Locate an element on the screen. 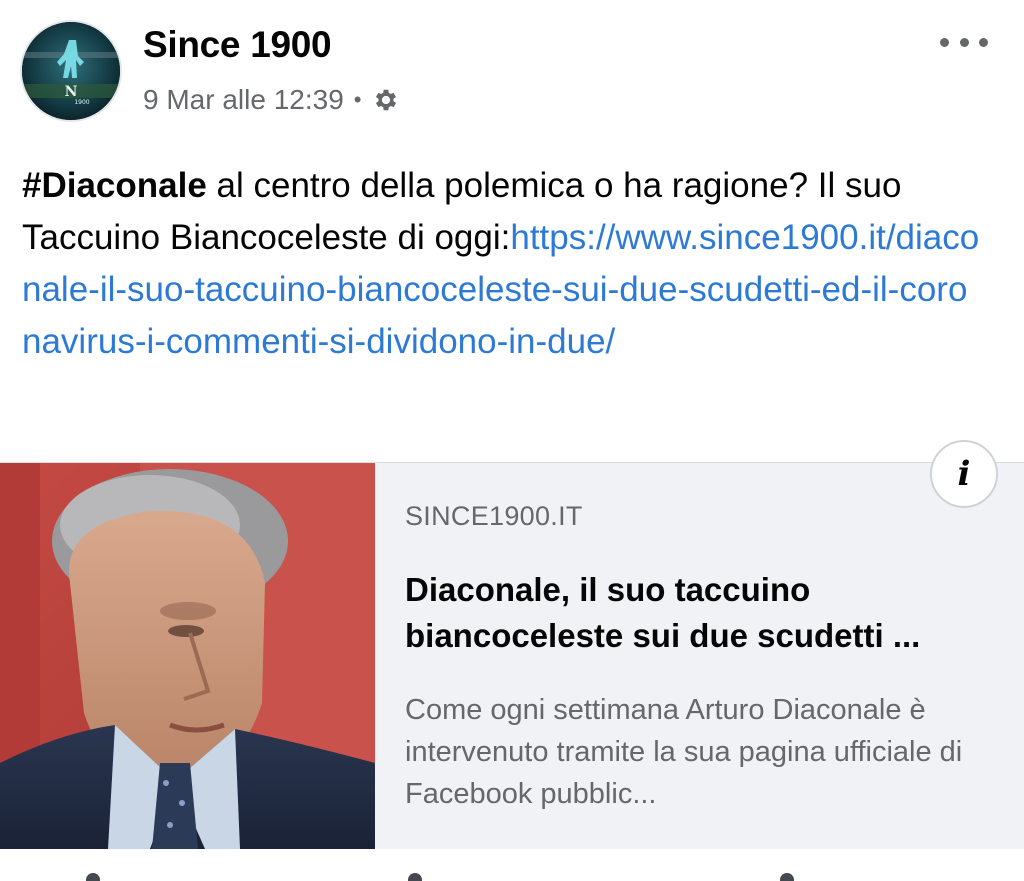  page-avatar: N 1900 is located at coordinates (71, 71).